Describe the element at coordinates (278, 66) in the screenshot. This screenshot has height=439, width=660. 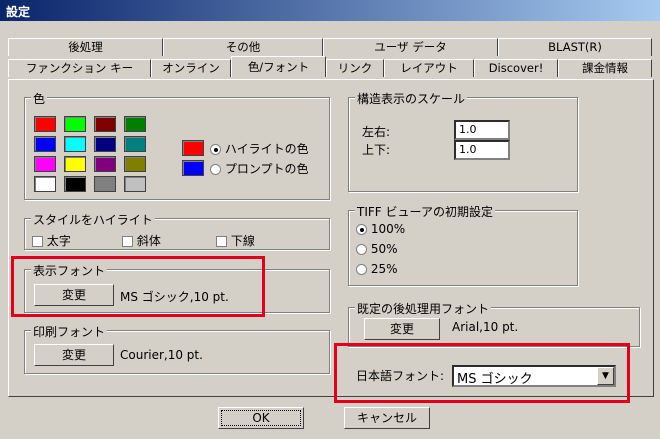
I see `tab-color-font: 色/フォント` at that location.